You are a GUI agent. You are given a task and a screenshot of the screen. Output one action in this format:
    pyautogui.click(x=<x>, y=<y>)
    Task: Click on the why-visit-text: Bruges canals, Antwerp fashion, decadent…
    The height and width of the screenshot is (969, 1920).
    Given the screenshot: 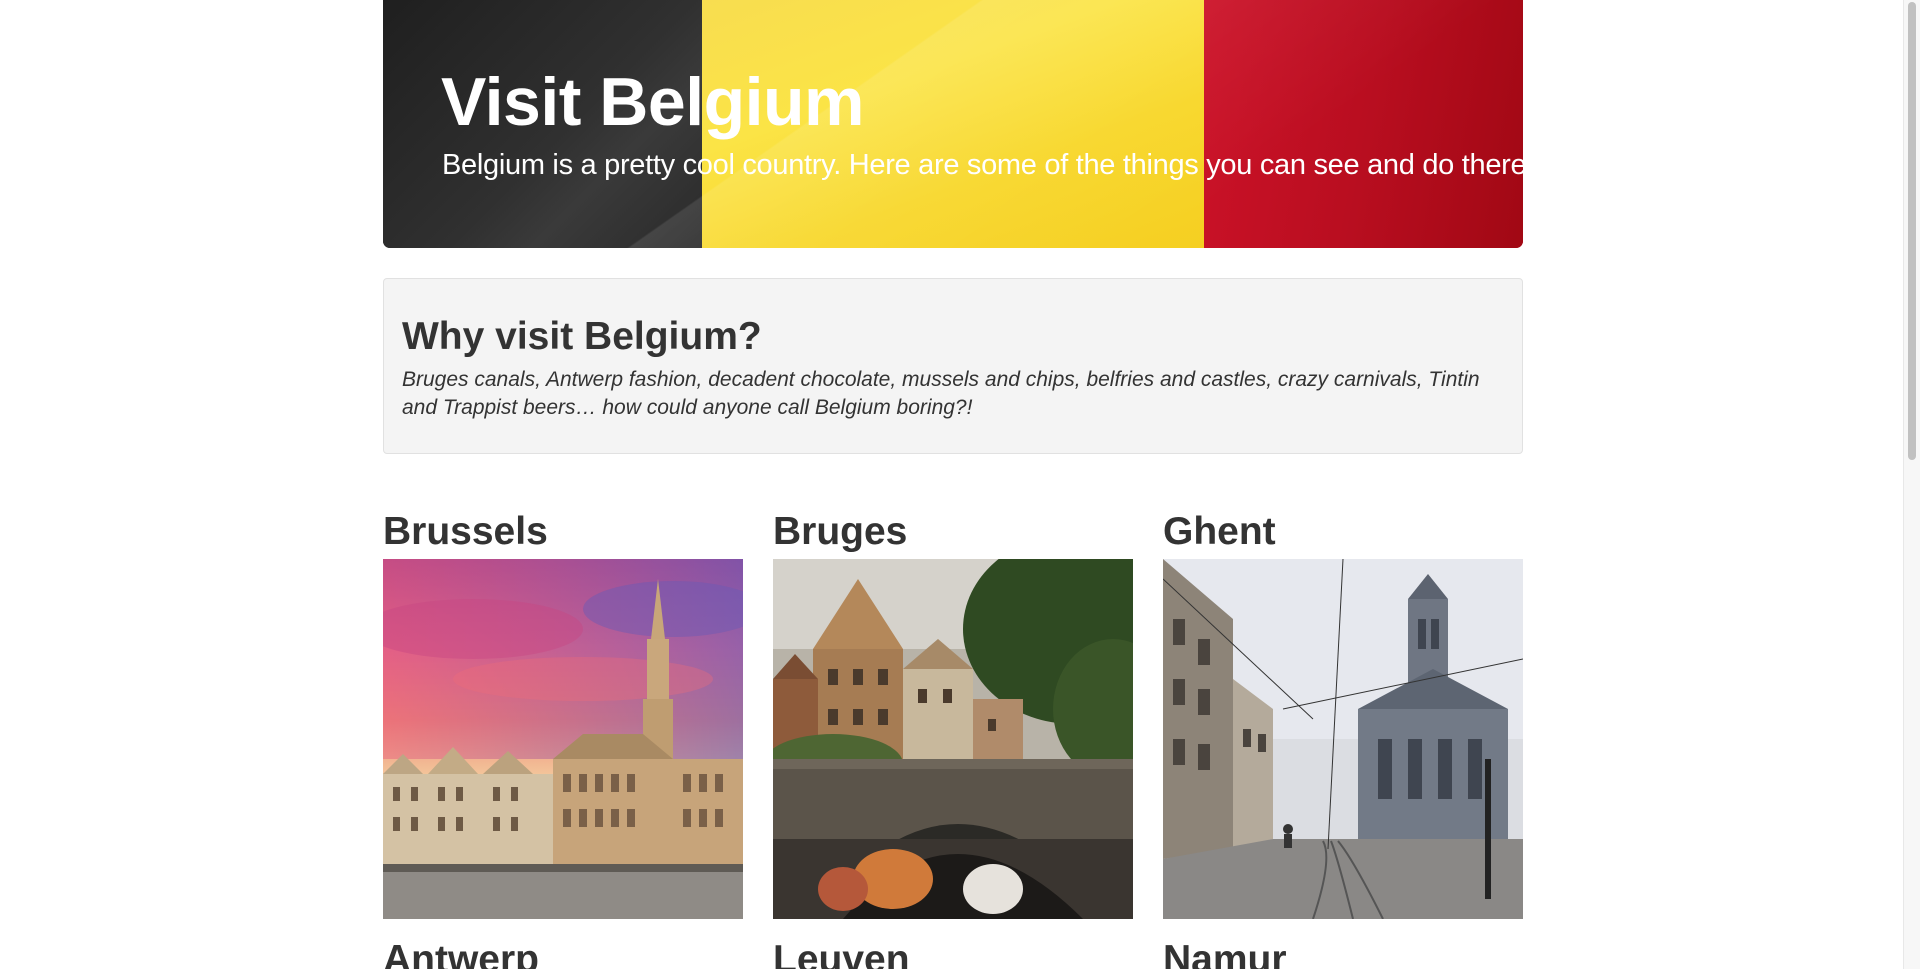 What is the action you would take?
    pyautogui.click(x=941, y=393)
    